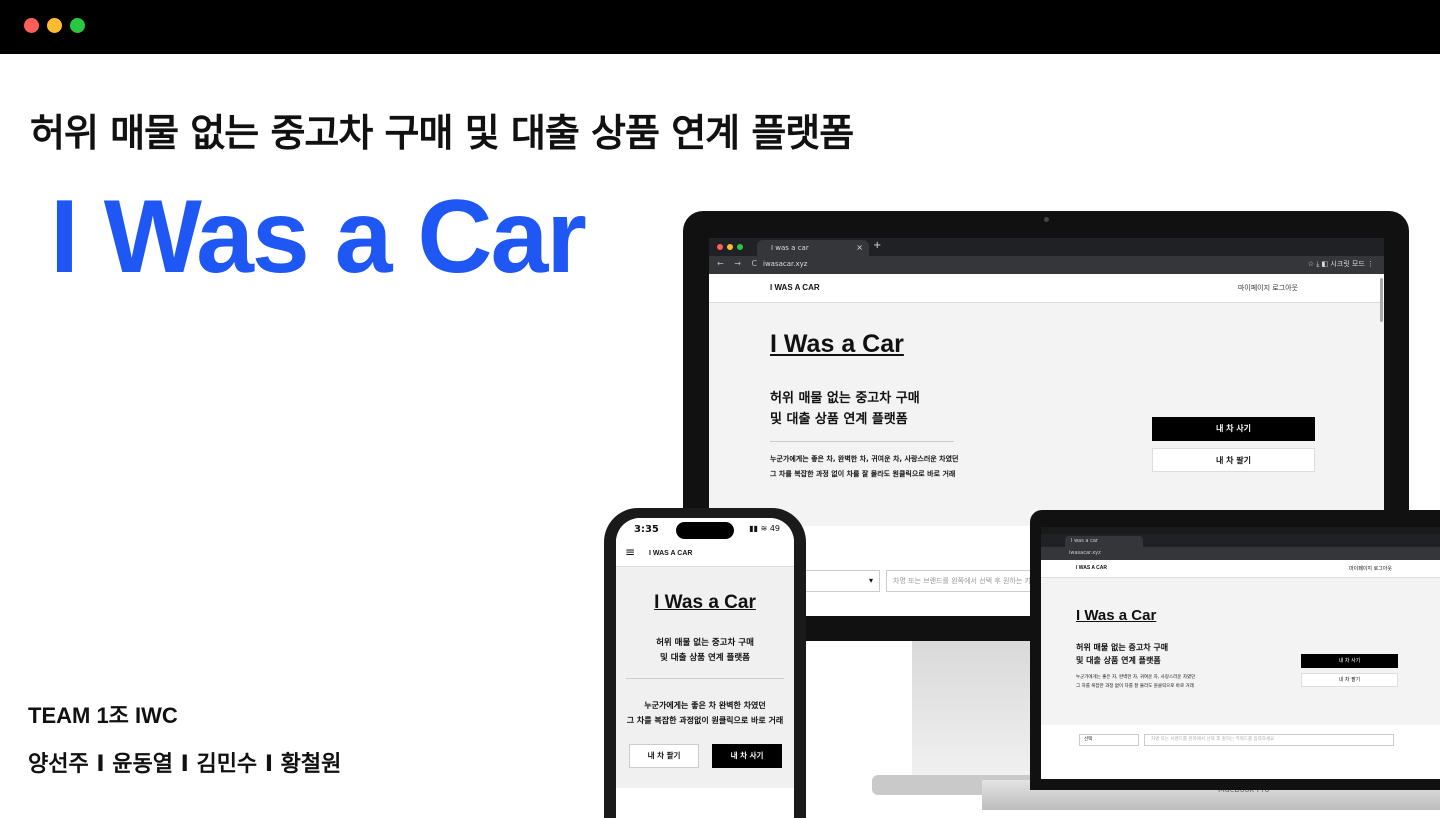 This screenshot has width=1440, height=818. Describe the element at coordinates (877, 245) in the screenshot. I see `new-tab-icon: +` at that location.